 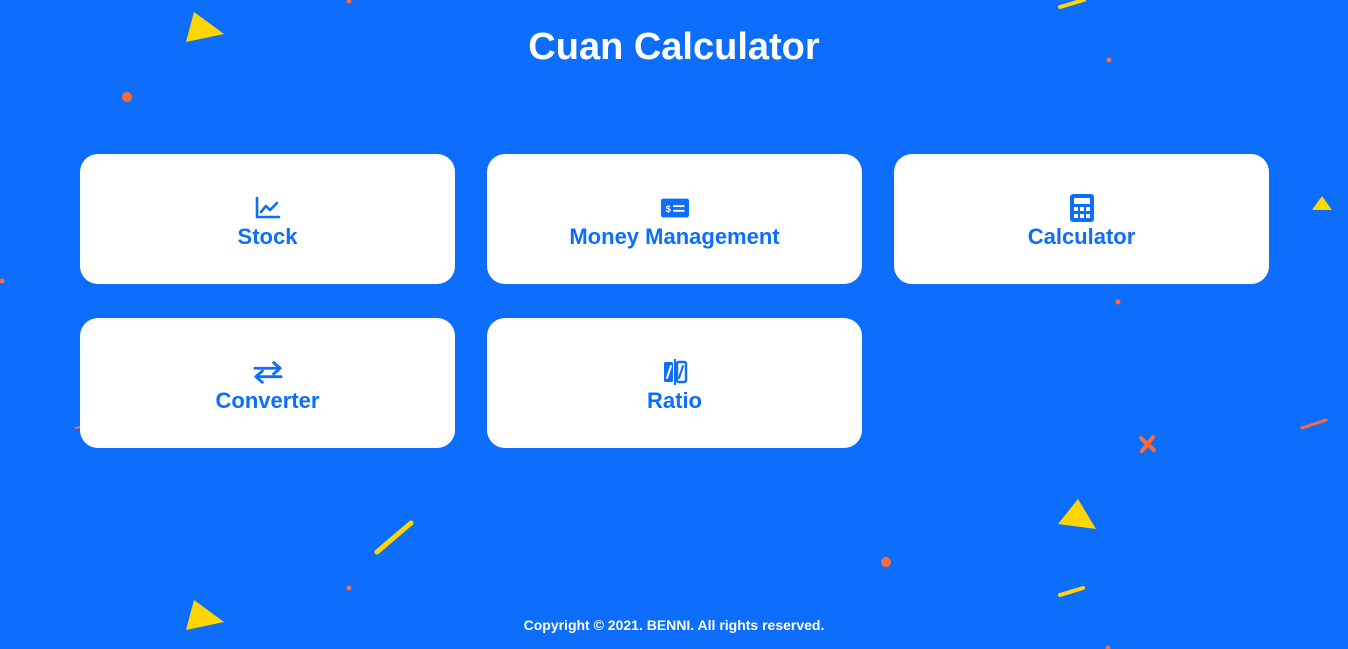 I want to click on exchange-arrows-icon, so click(x=267, y=372).